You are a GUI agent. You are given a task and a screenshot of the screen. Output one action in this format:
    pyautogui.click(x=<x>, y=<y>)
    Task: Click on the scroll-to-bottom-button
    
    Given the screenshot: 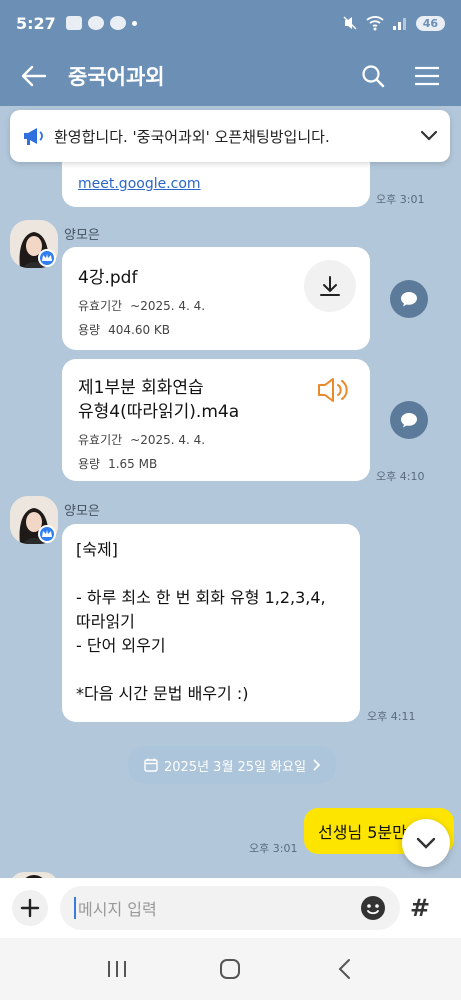 What is the action you would take?
    pyautogui.click(x=426, y=843)
    